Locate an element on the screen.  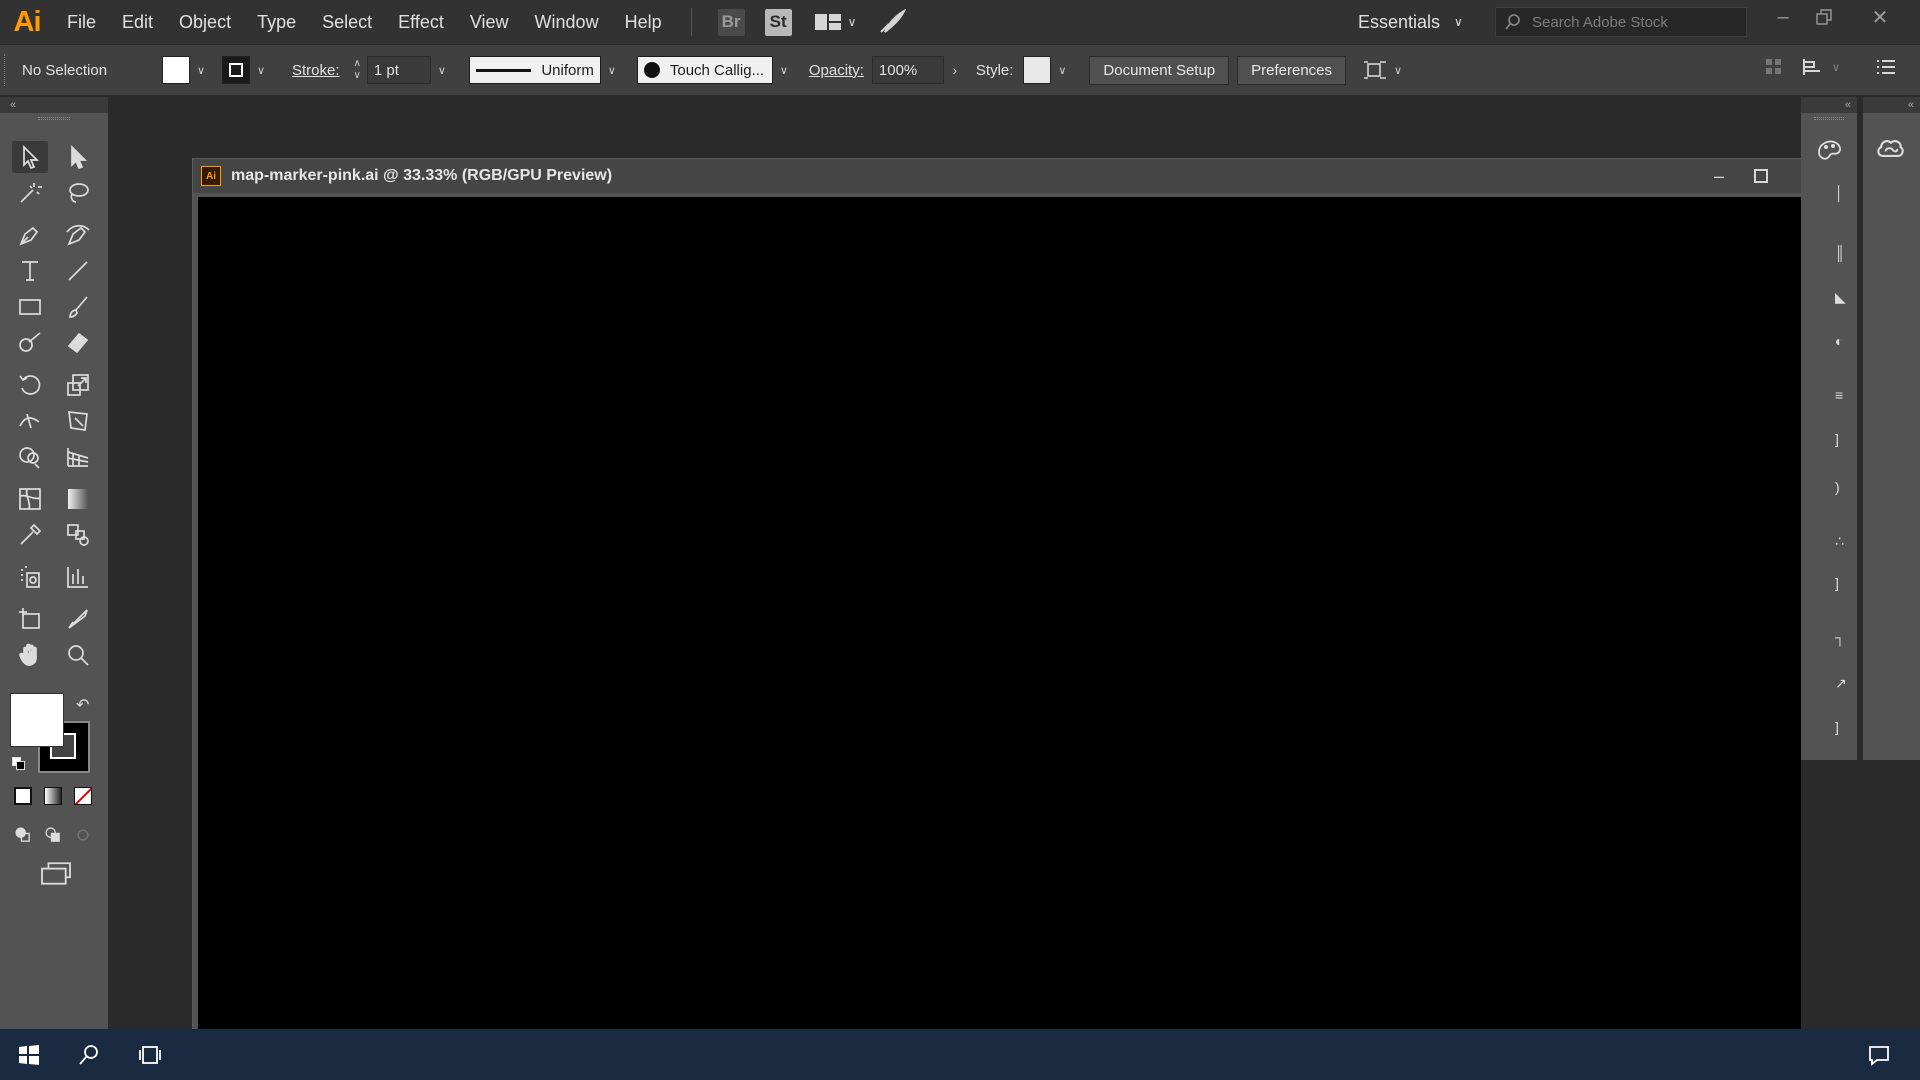
panel-button-a: │ is located at coordinates (1839, 193).